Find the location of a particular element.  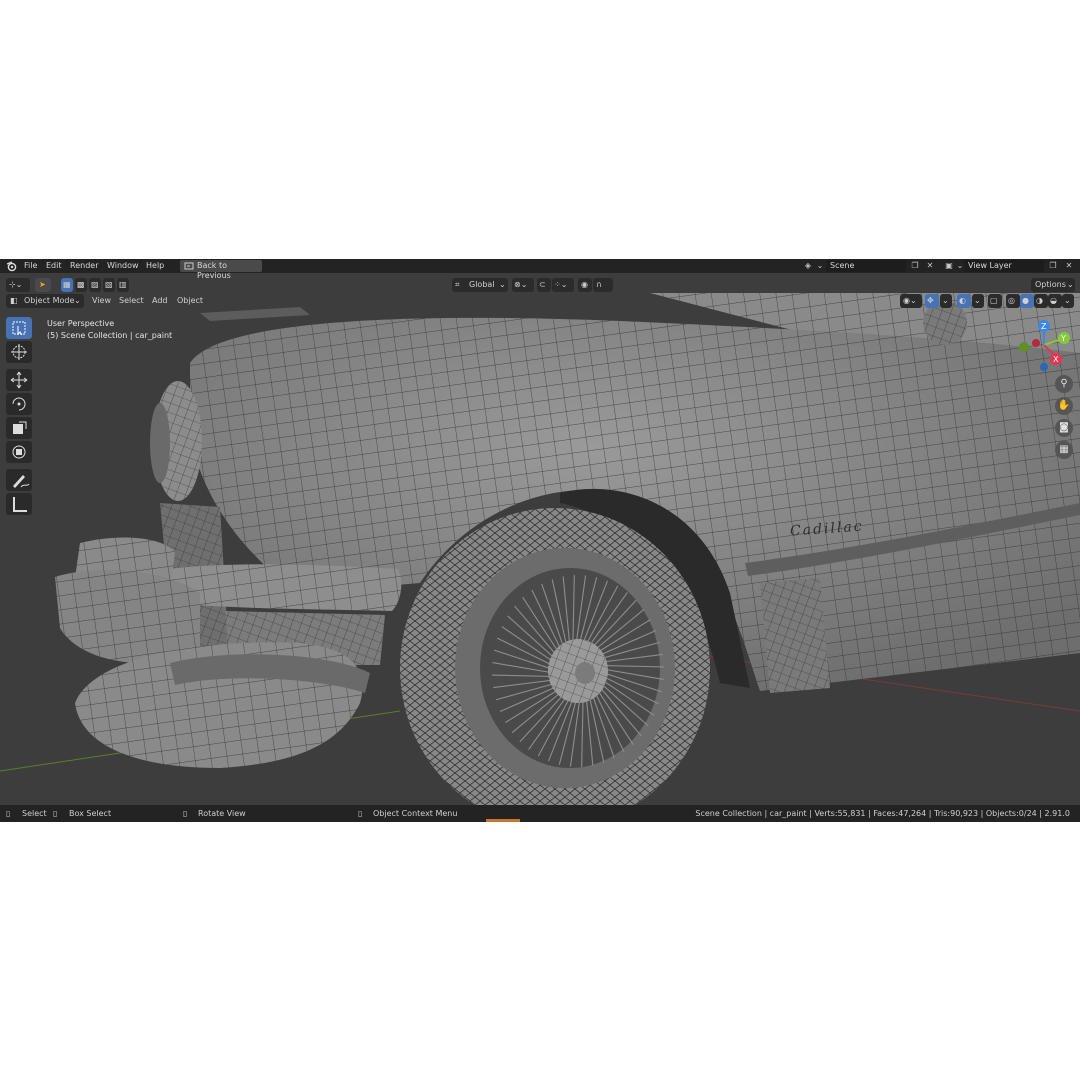

mode-intersect-button: ▥ is located at coordinates (123, 285).